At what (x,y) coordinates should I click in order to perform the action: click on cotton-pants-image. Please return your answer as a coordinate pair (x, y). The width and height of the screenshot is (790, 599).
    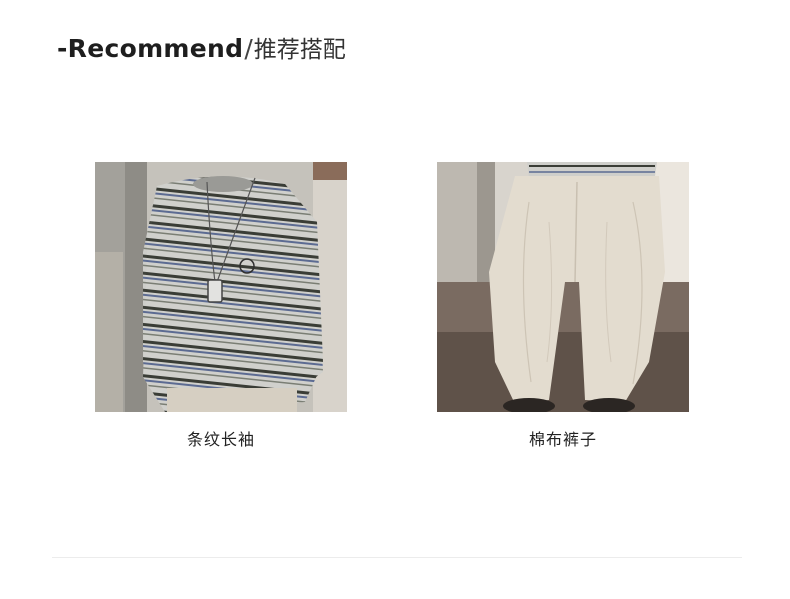
    Looking at the image, I should click on (563, 287).